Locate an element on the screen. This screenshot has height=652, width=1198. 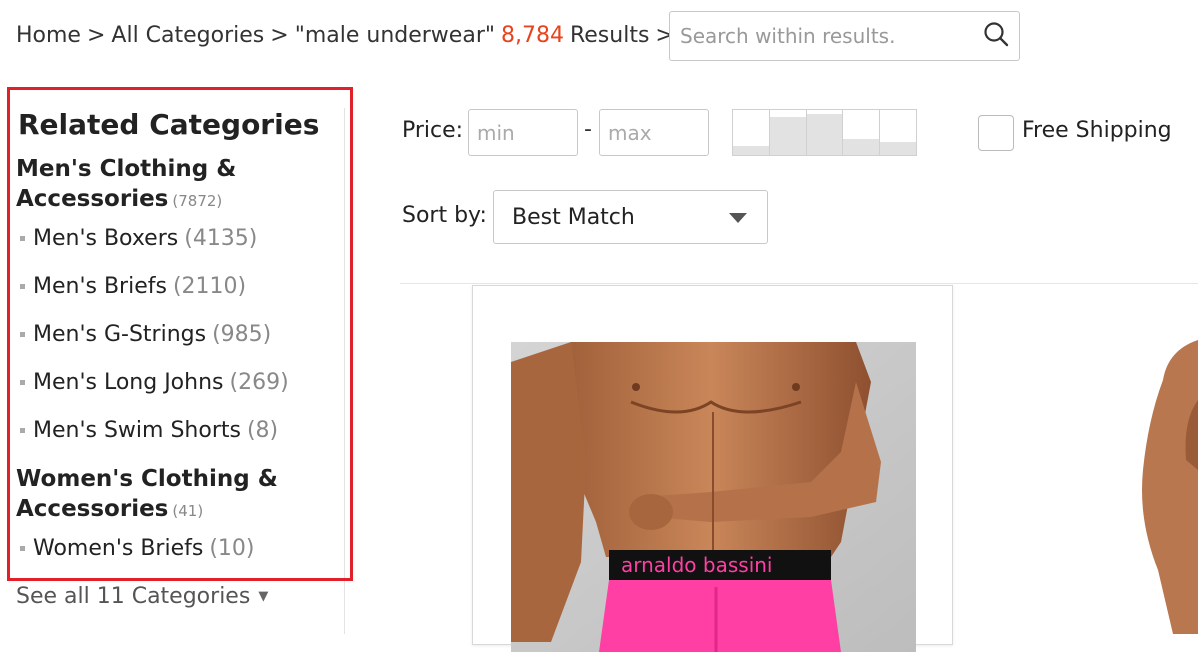
sidebar-item-label: Men's Long Johns is located at coordinates (128, 382).